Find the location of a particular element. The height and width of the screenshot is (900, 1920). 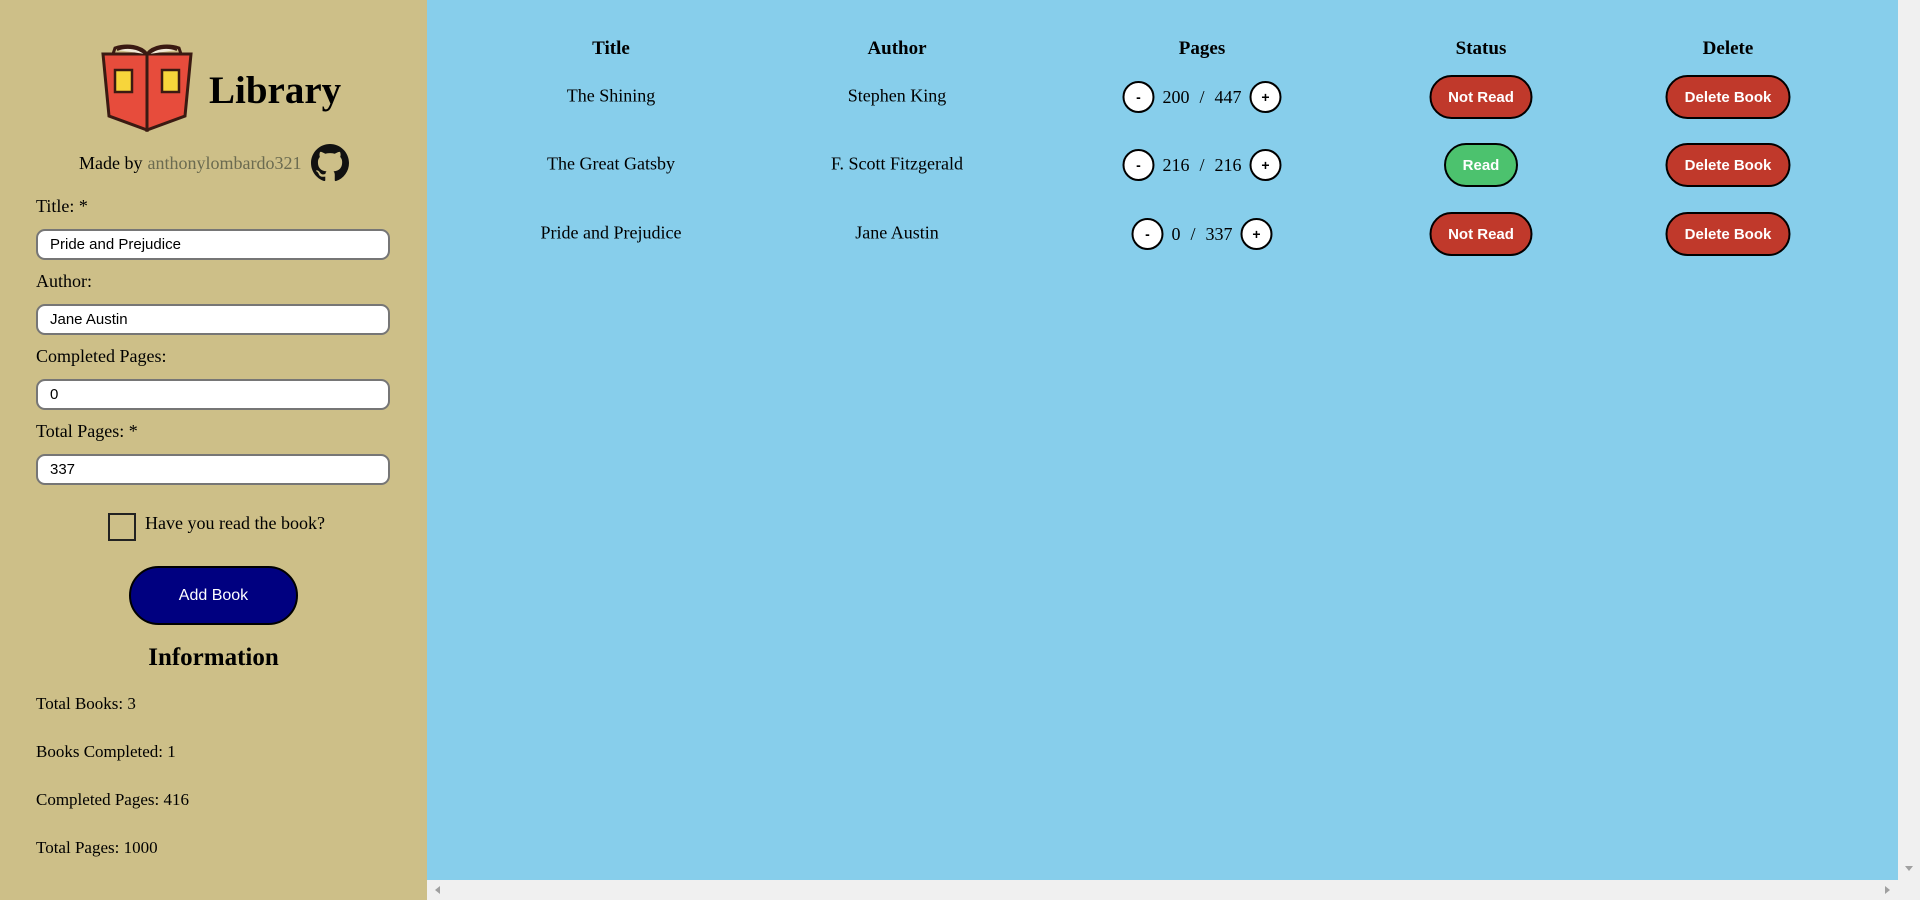

book-title-cell: The Great Gatsby is located at coordinates (611, 163).